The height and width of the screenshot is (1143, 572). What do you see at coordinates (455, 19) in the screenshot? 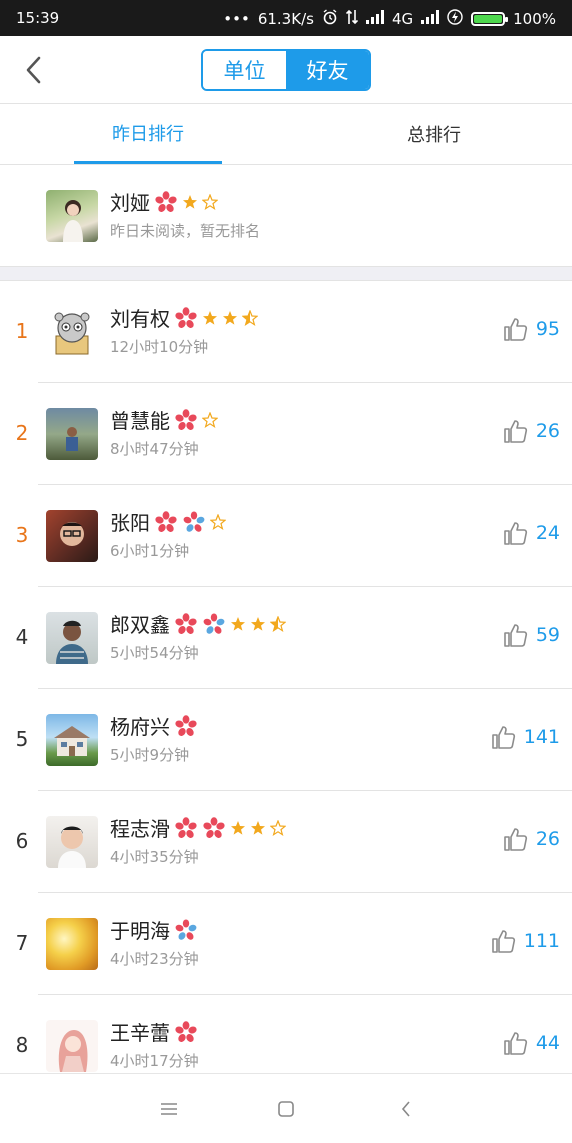
I see `charging-icon` at bounding box center [455, 19].